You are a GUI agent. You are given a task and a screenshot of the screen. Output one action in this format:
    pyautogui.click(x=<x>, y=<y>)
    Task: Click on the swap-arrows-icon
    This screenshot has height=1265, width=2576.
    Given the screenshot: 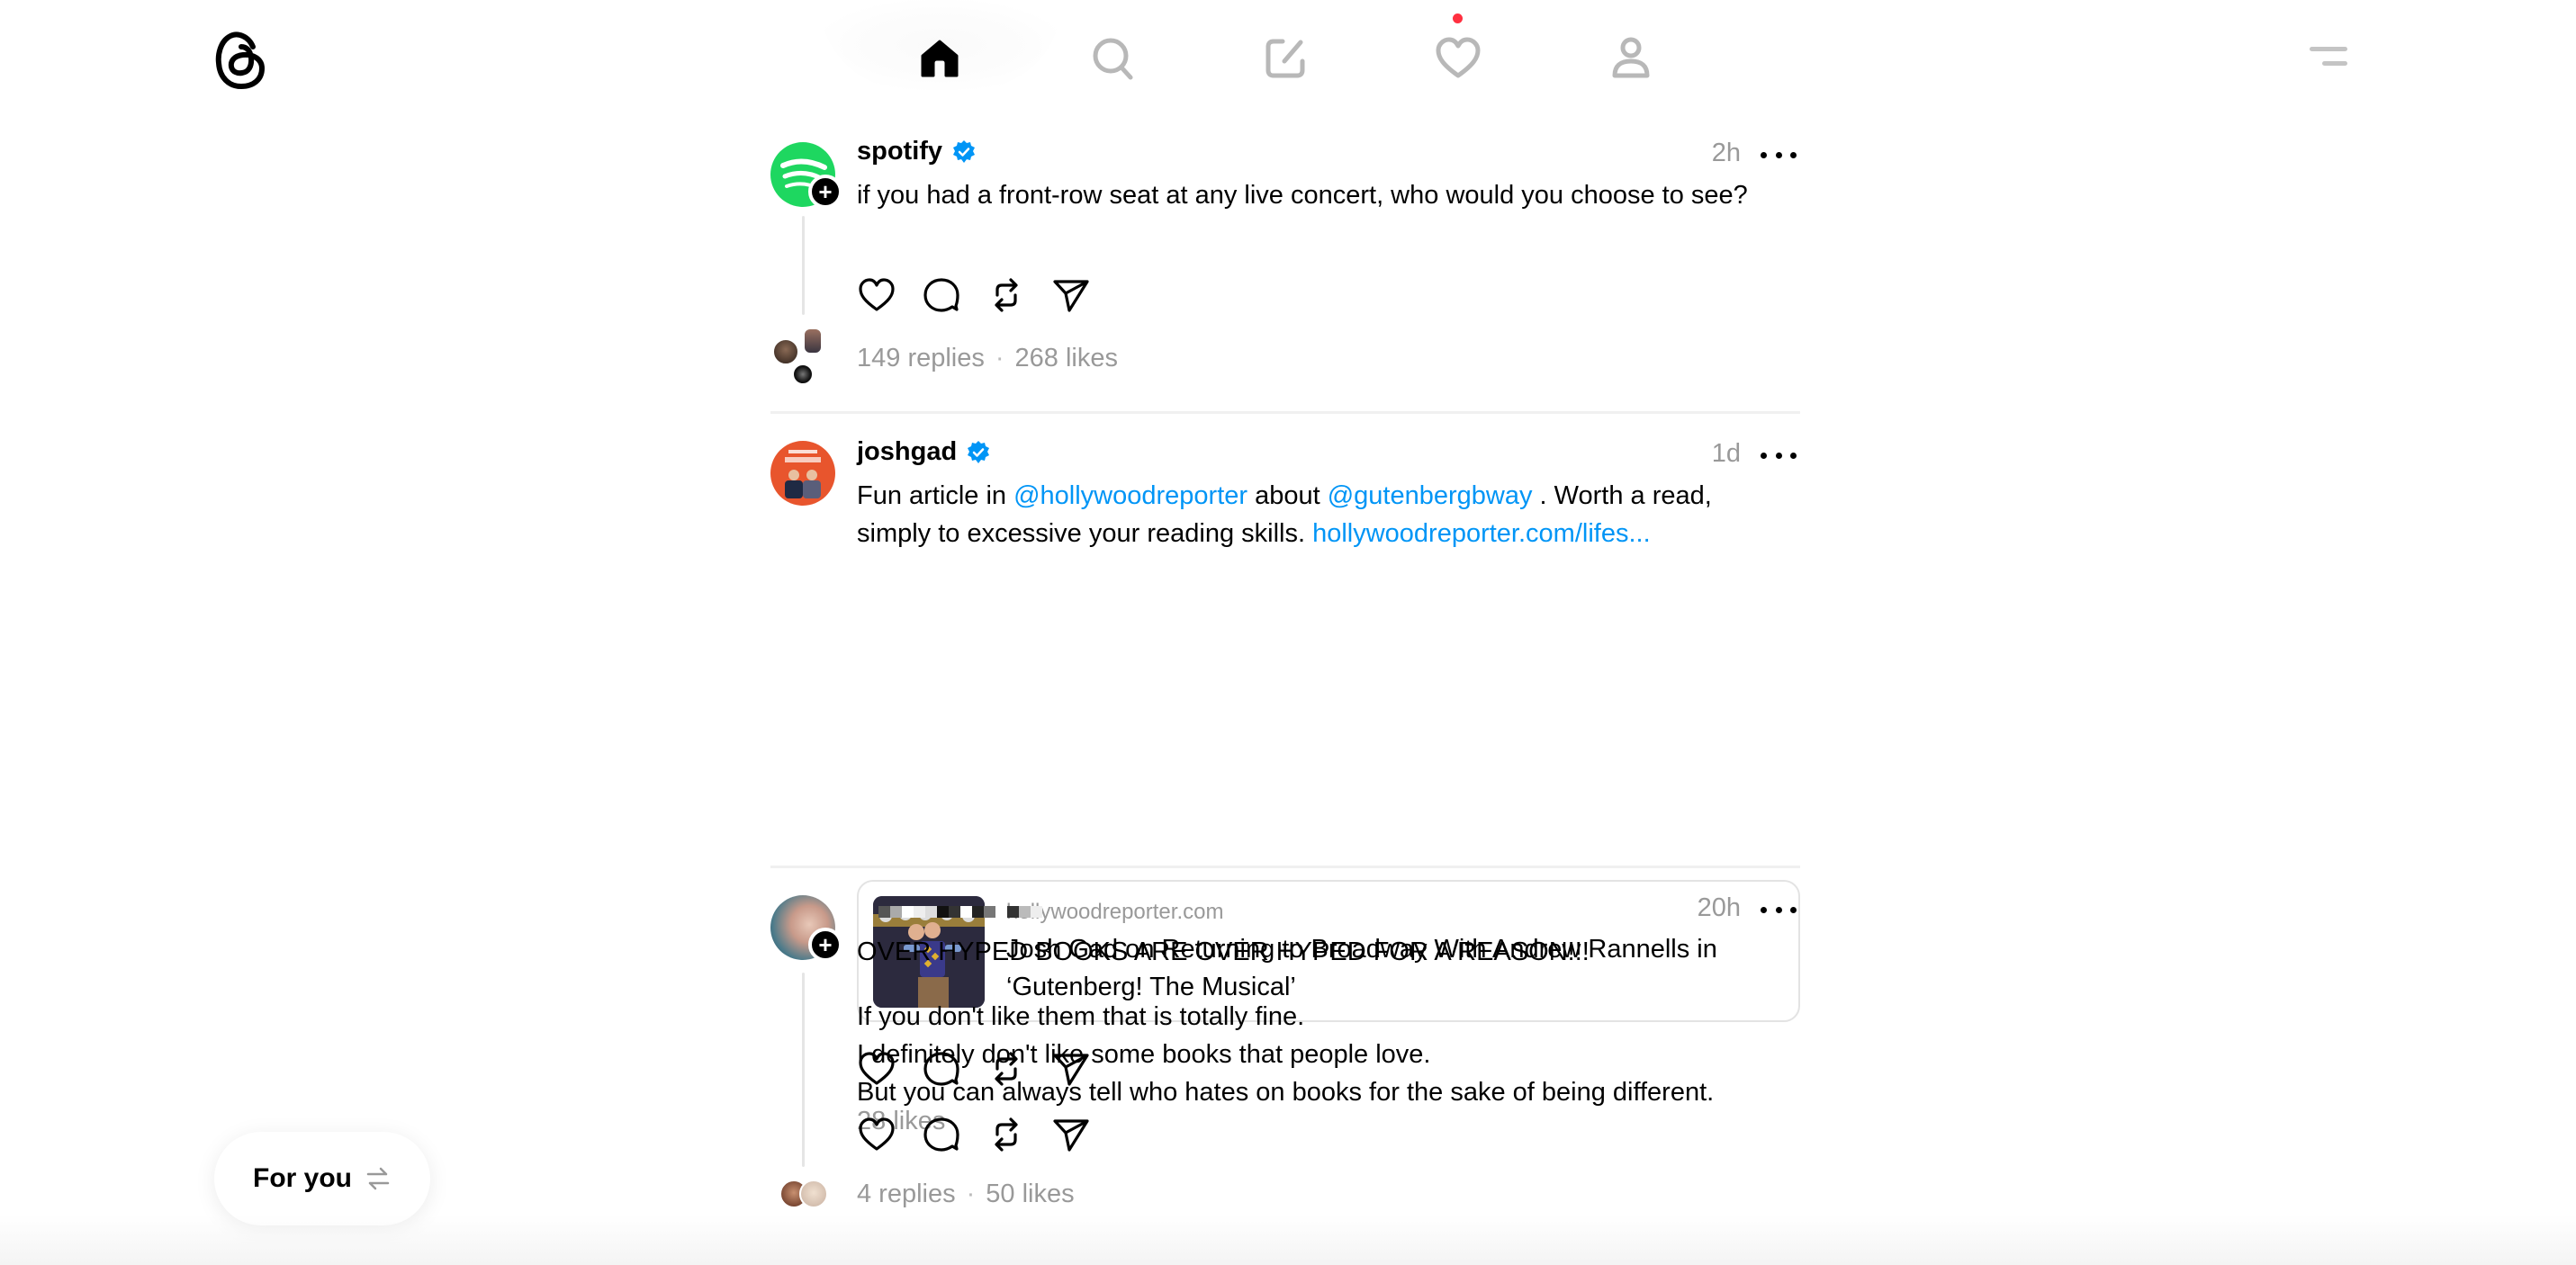 What is the action you would take?
    pyautogui.click(x=378, y=1178)
    